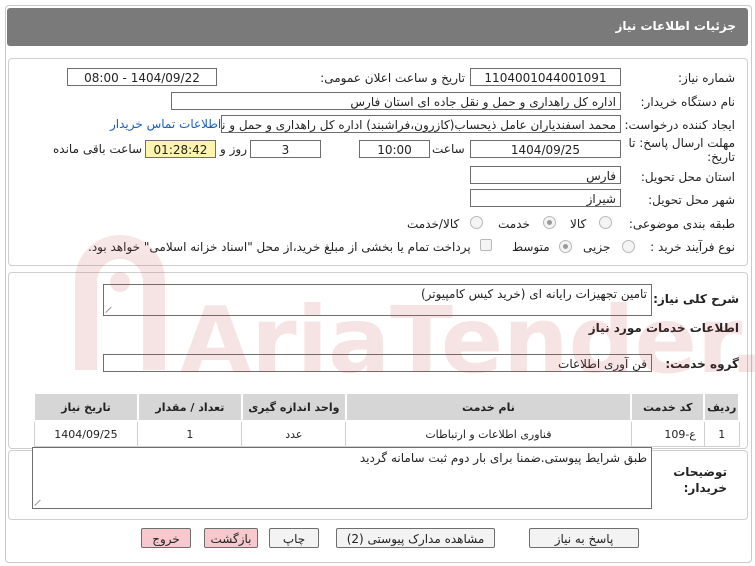 The height and width of the screenshot is (566, 755). Describe the element at coordinates (688, 102) in the screenshot. I see `buyer-org-label: نام دستگاه خریدار:` at that location.